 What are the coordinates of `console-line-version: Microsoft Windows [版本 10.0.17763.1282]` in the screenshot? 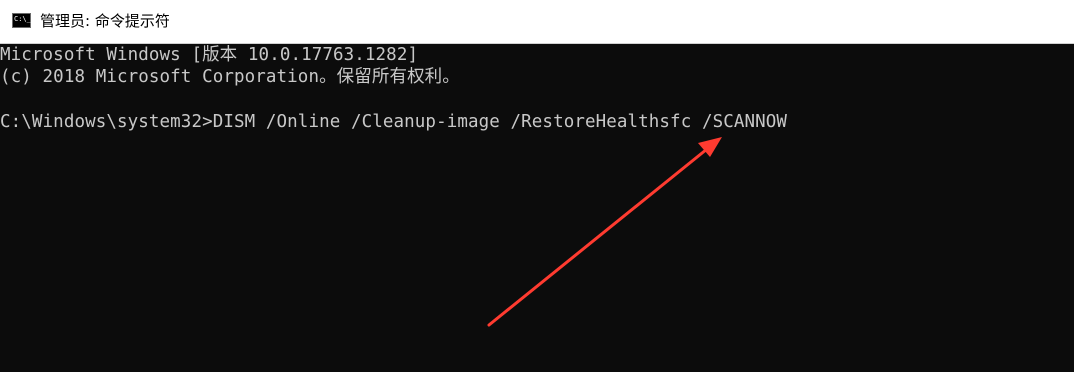 It's located at (209, 55).